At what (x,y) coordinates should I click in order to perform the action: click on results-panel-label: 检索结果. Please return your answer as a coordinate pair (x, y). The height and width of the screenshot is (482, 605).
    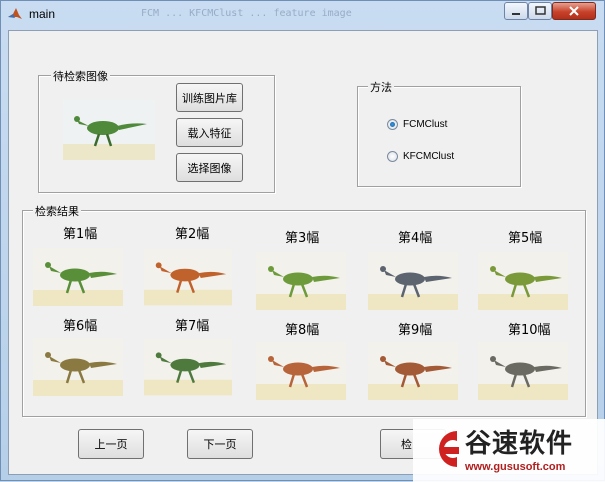
    Looking at the image, I should click on (57, 211).